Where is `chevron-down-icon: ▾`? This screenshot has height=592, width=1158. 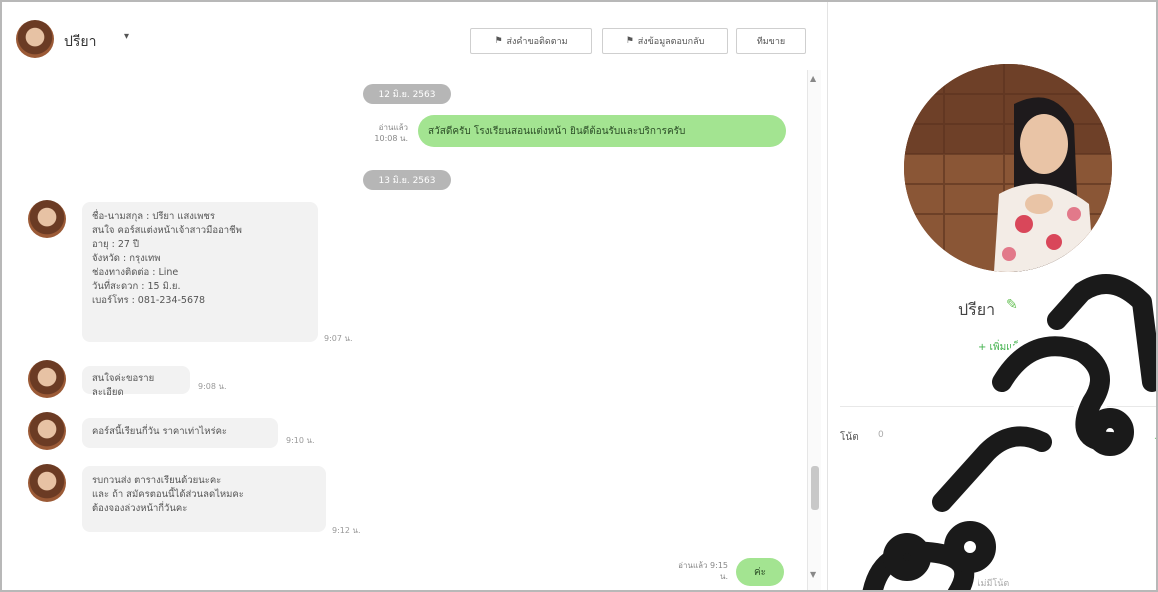 chevron-down-icon: ▾ is located at coordinates (126, 36).